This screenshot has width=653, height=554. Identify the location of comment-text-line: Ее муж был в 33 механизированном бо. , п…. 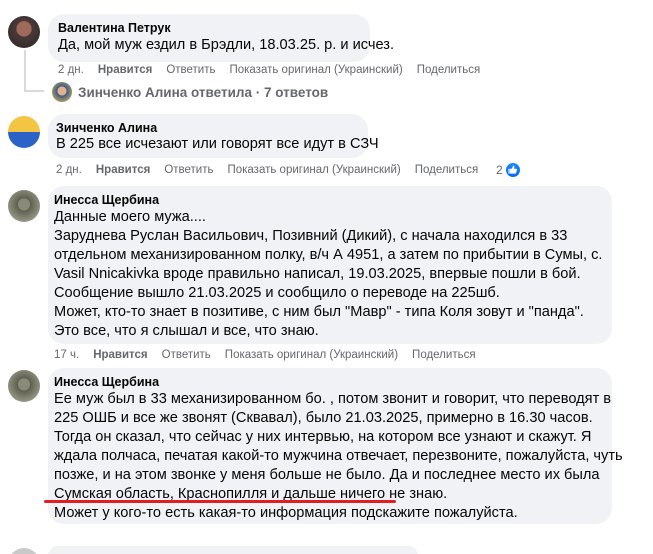
(333, 399).